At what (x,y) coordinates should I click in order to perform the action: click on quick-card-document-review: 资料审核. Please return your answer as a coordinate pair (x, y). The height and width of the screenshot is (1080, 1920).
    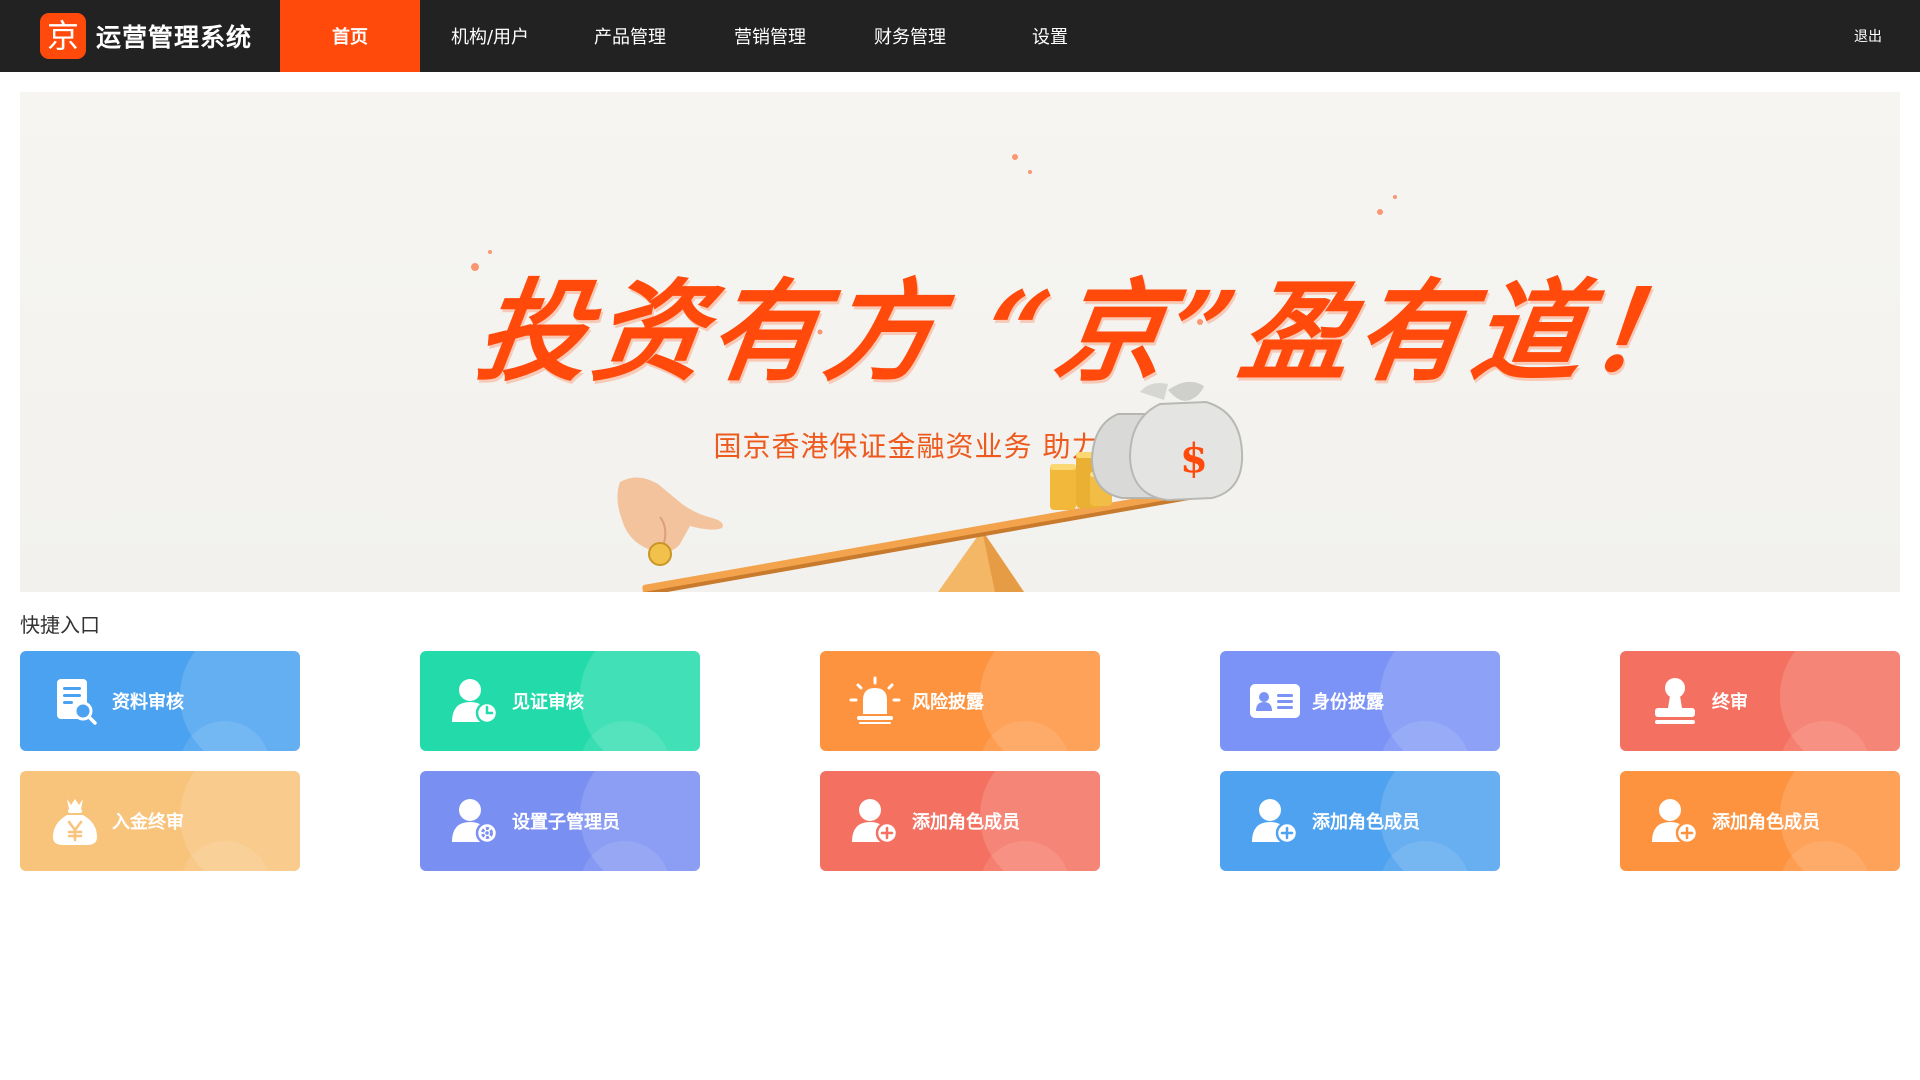
    Looking at the image, I should click on (160, 701).